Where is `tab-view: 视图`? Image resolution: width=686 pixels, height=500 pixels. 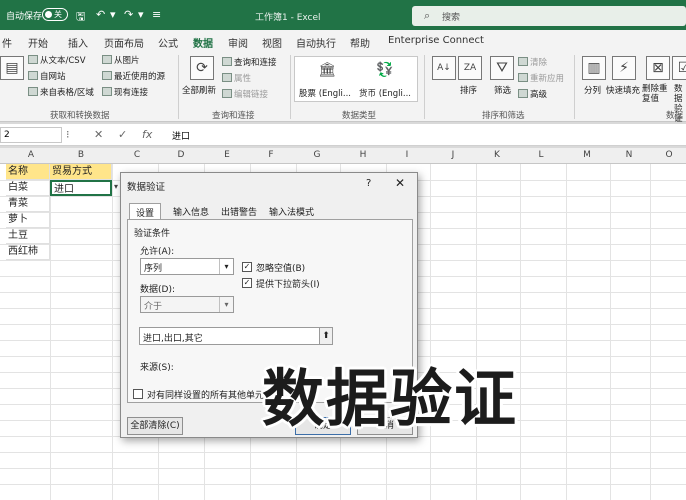
tab-view: 视图 is located at coordinates (272, 42).